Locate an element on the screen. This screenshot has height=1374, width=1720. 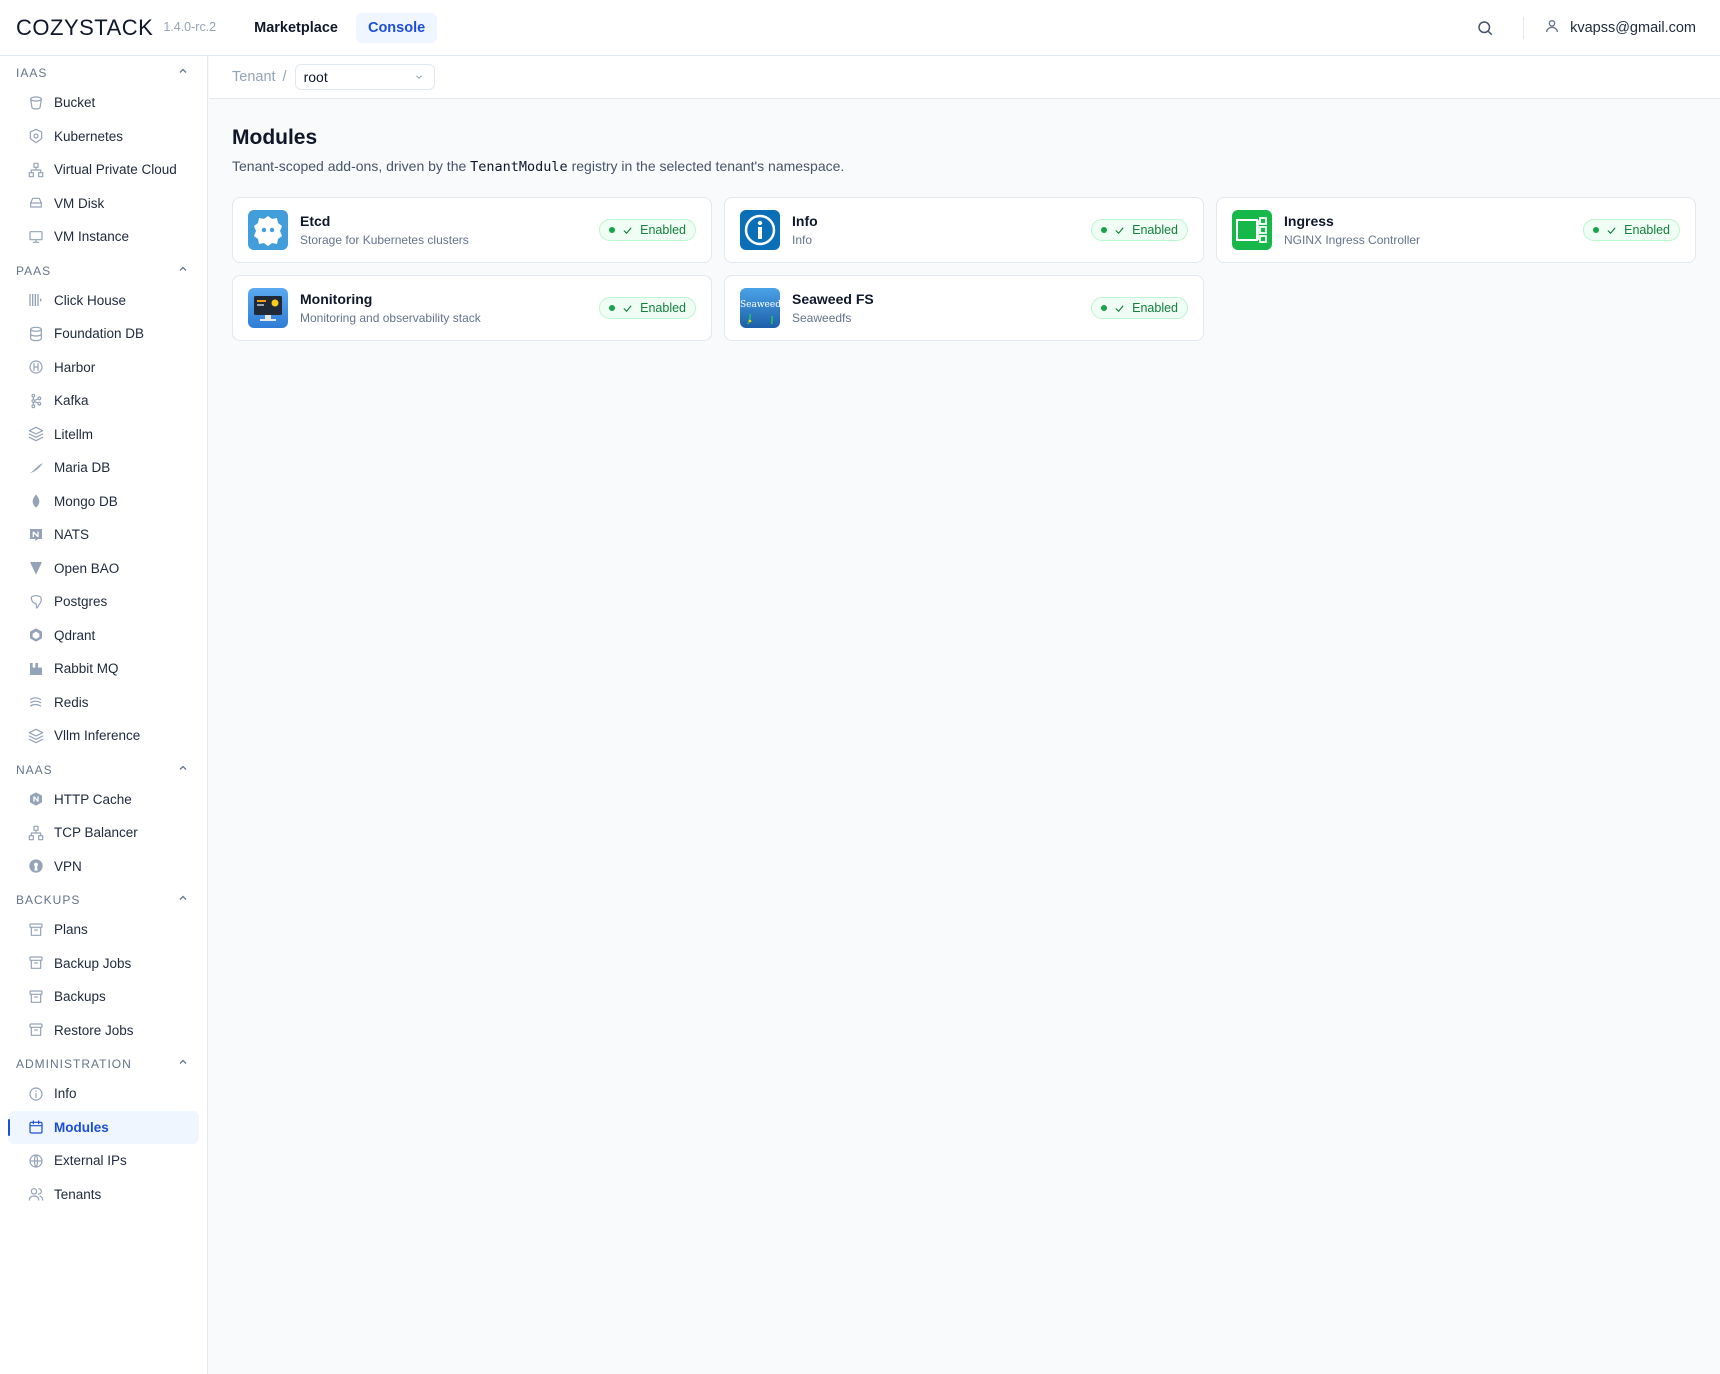
sidebar-item-label: Redis is located at coordinates (71, 702).